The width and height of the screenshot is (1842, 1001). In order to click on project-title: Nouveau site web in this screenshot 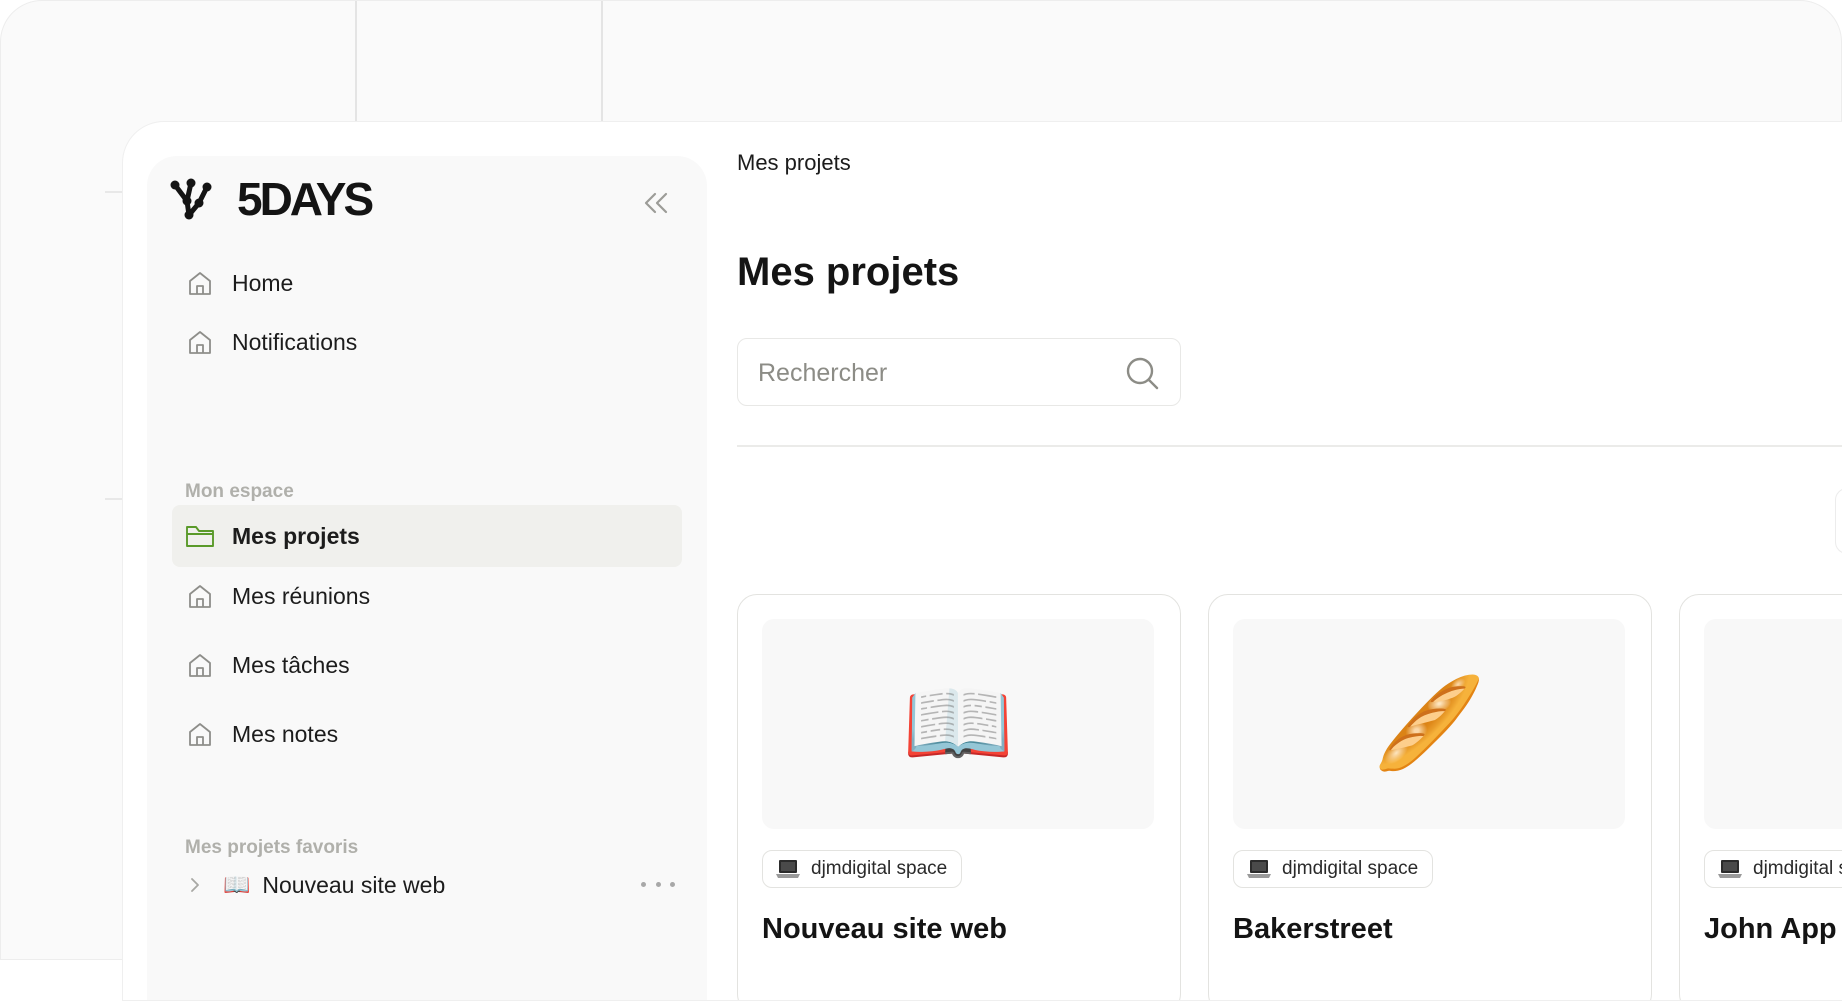, I will do `click(884, 929)`.